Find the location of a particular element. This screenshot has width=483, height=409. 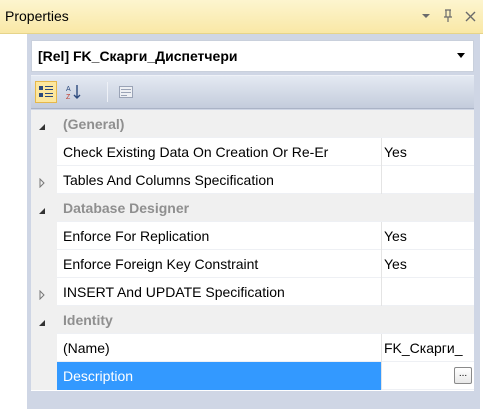

property-row-insert-update-spec: INSERT And UPDATE Specification is located at coordinates (252, 292).